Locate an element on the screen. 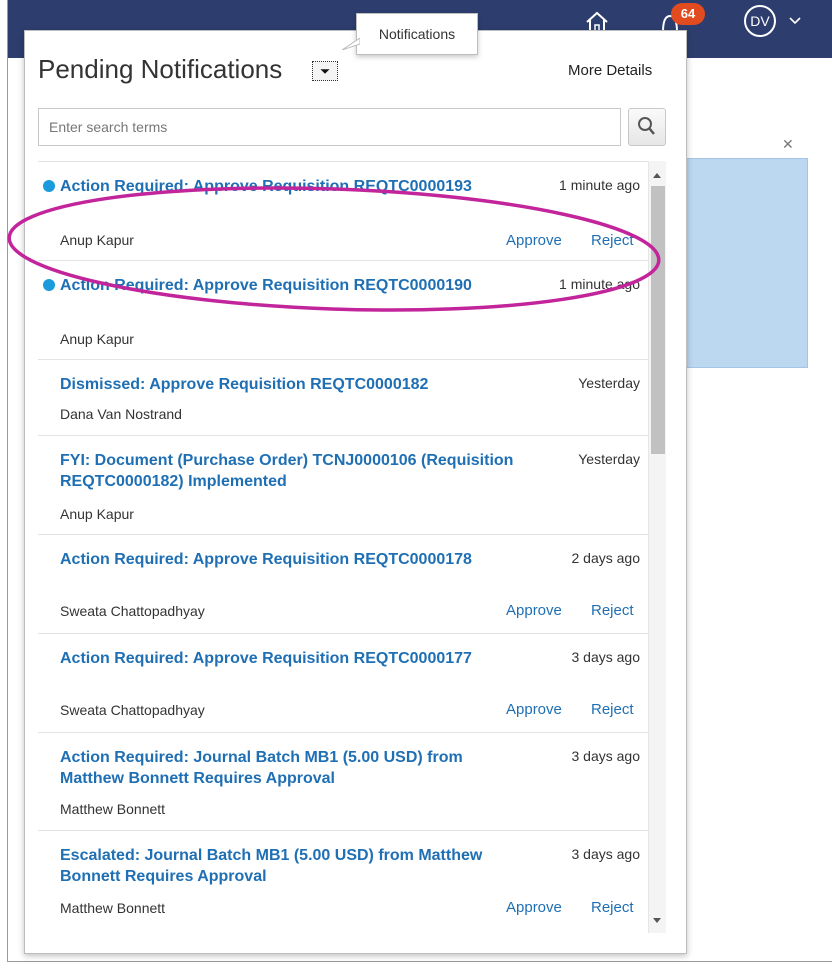 Image resolution: width=832 pixels, height=976 pixels. background-panel is located at coordinates (738, 263).